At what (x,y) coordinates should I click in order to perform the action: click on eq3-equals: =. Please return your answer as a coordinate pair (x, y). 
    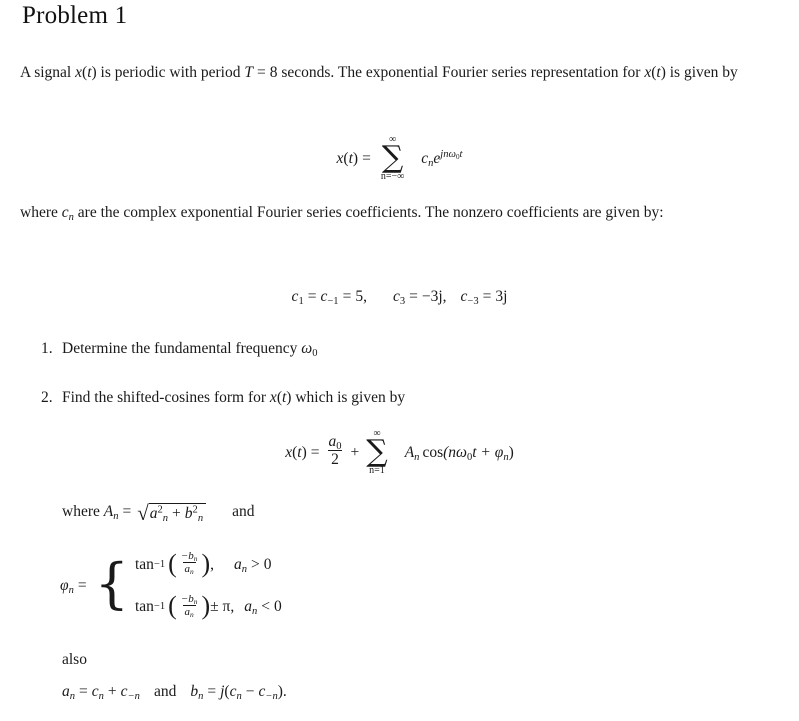
    Looking at the image, I should click on (315, 452).